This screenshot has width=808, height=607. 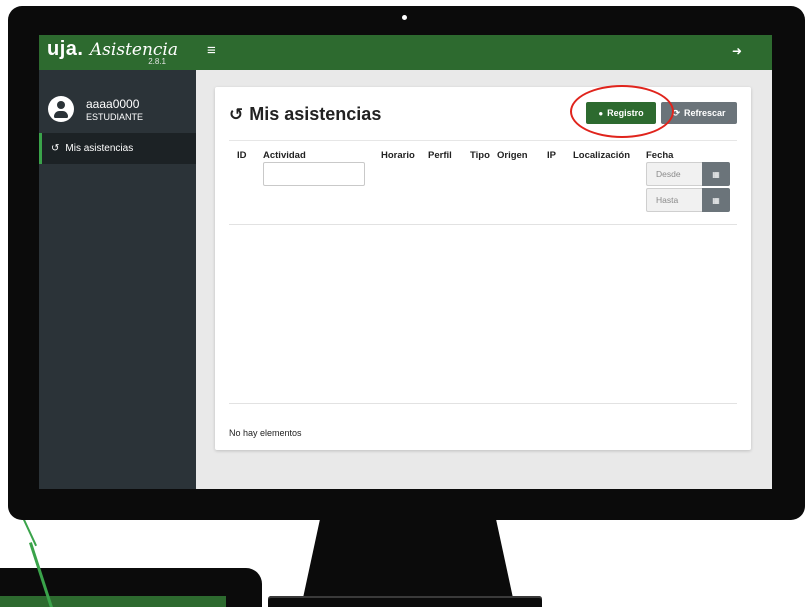 I want to click on page-title-text: Mis asistencias, so click(x=315, y=114).